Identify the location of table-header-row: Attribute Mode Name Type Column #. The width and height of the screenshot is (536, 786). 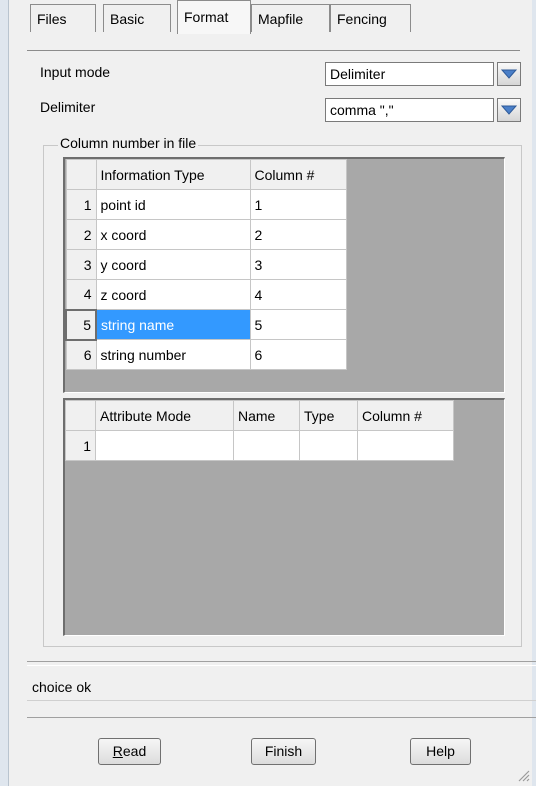
(259, 415).